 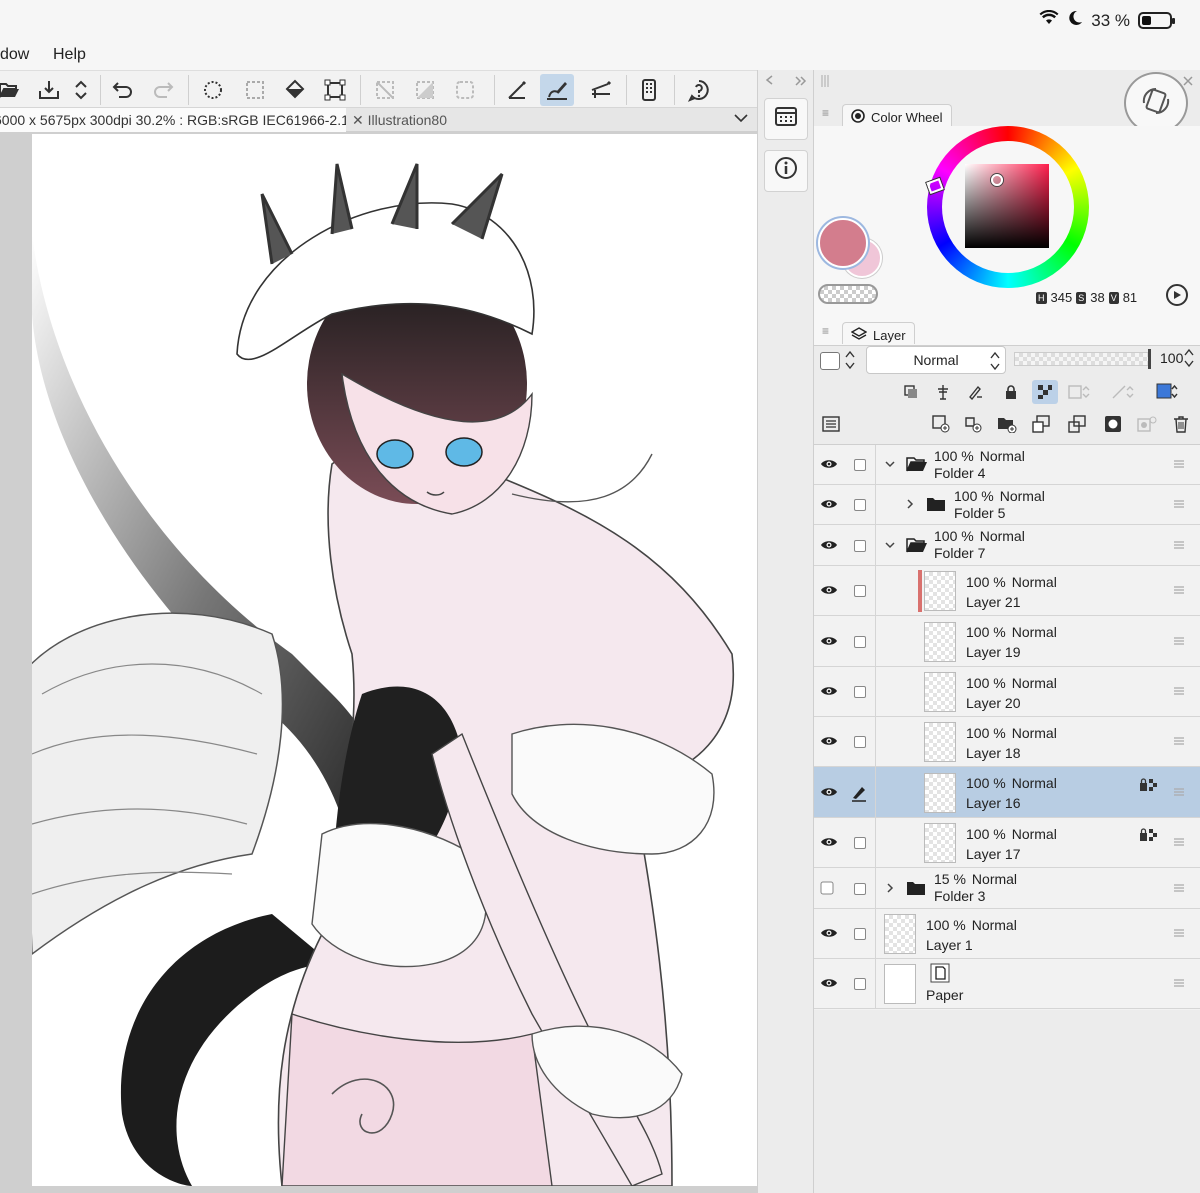 What do you see at coordinates (1011, 392) in the screenshot?
I see `lock-icon` at bounding box center [1011, 392].